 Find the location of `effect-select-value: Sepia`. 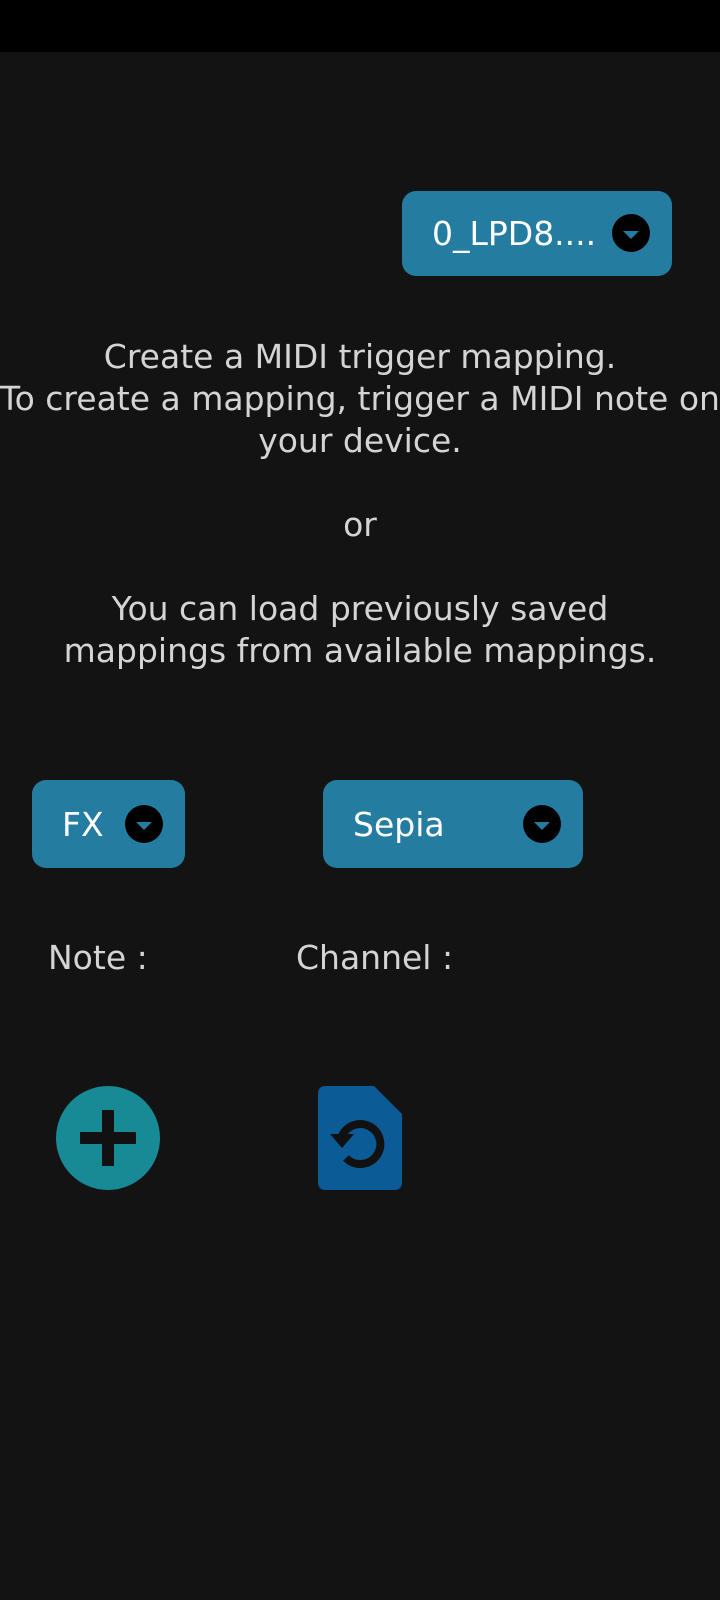

effect-select-value: Sepia is located at coordinates (399, 824).